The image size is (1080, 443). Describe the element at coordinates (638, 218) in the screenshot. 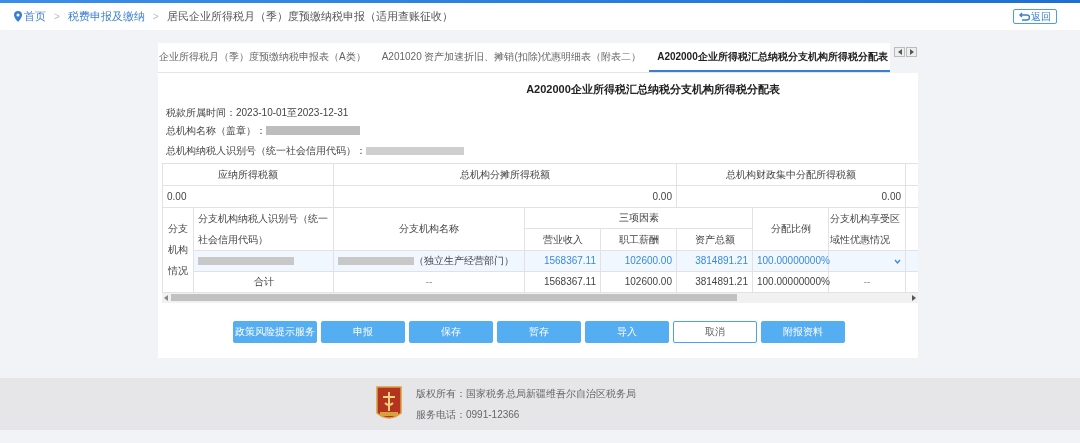

I see `column-header: 三项因素` at that location.